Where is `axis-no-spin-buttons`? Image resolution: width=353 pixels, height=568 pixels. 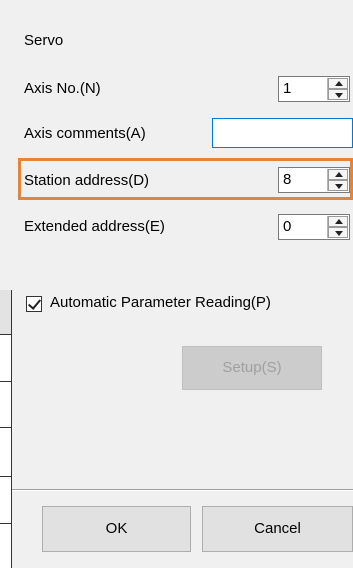
axis-no-spin-buttons is located at coordinates (337, 89).